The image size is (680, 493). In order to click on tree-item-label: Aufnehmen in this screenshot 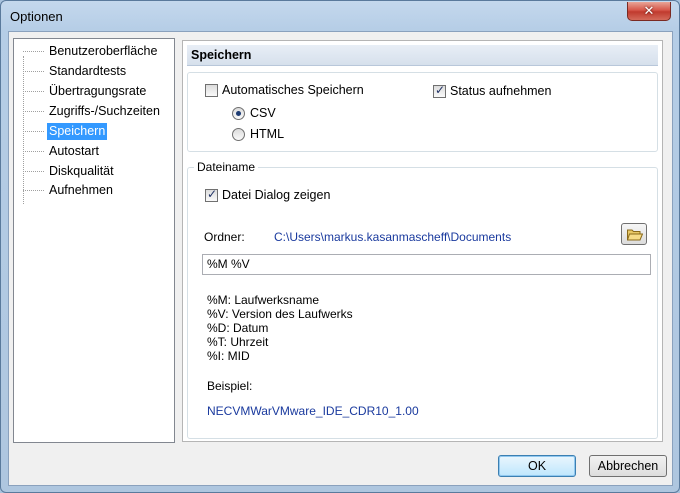, I will do `click(81, 190)`.